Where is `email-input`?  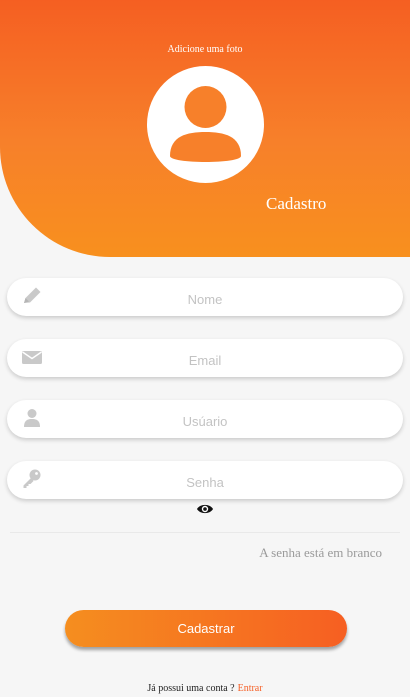 email-input is located at coordinates (205, 358).